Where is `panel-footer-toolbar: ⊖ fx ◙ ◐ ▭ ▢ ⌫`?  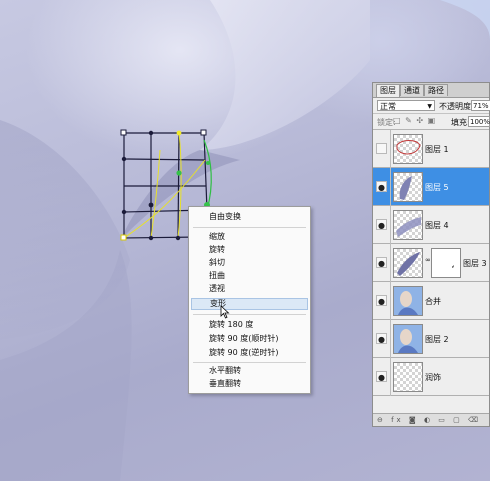
panel-footer-toolbar: ⊖ fx ◙ ◐ ▭ ▢ ⌫ is located at coordinates (431, 419).